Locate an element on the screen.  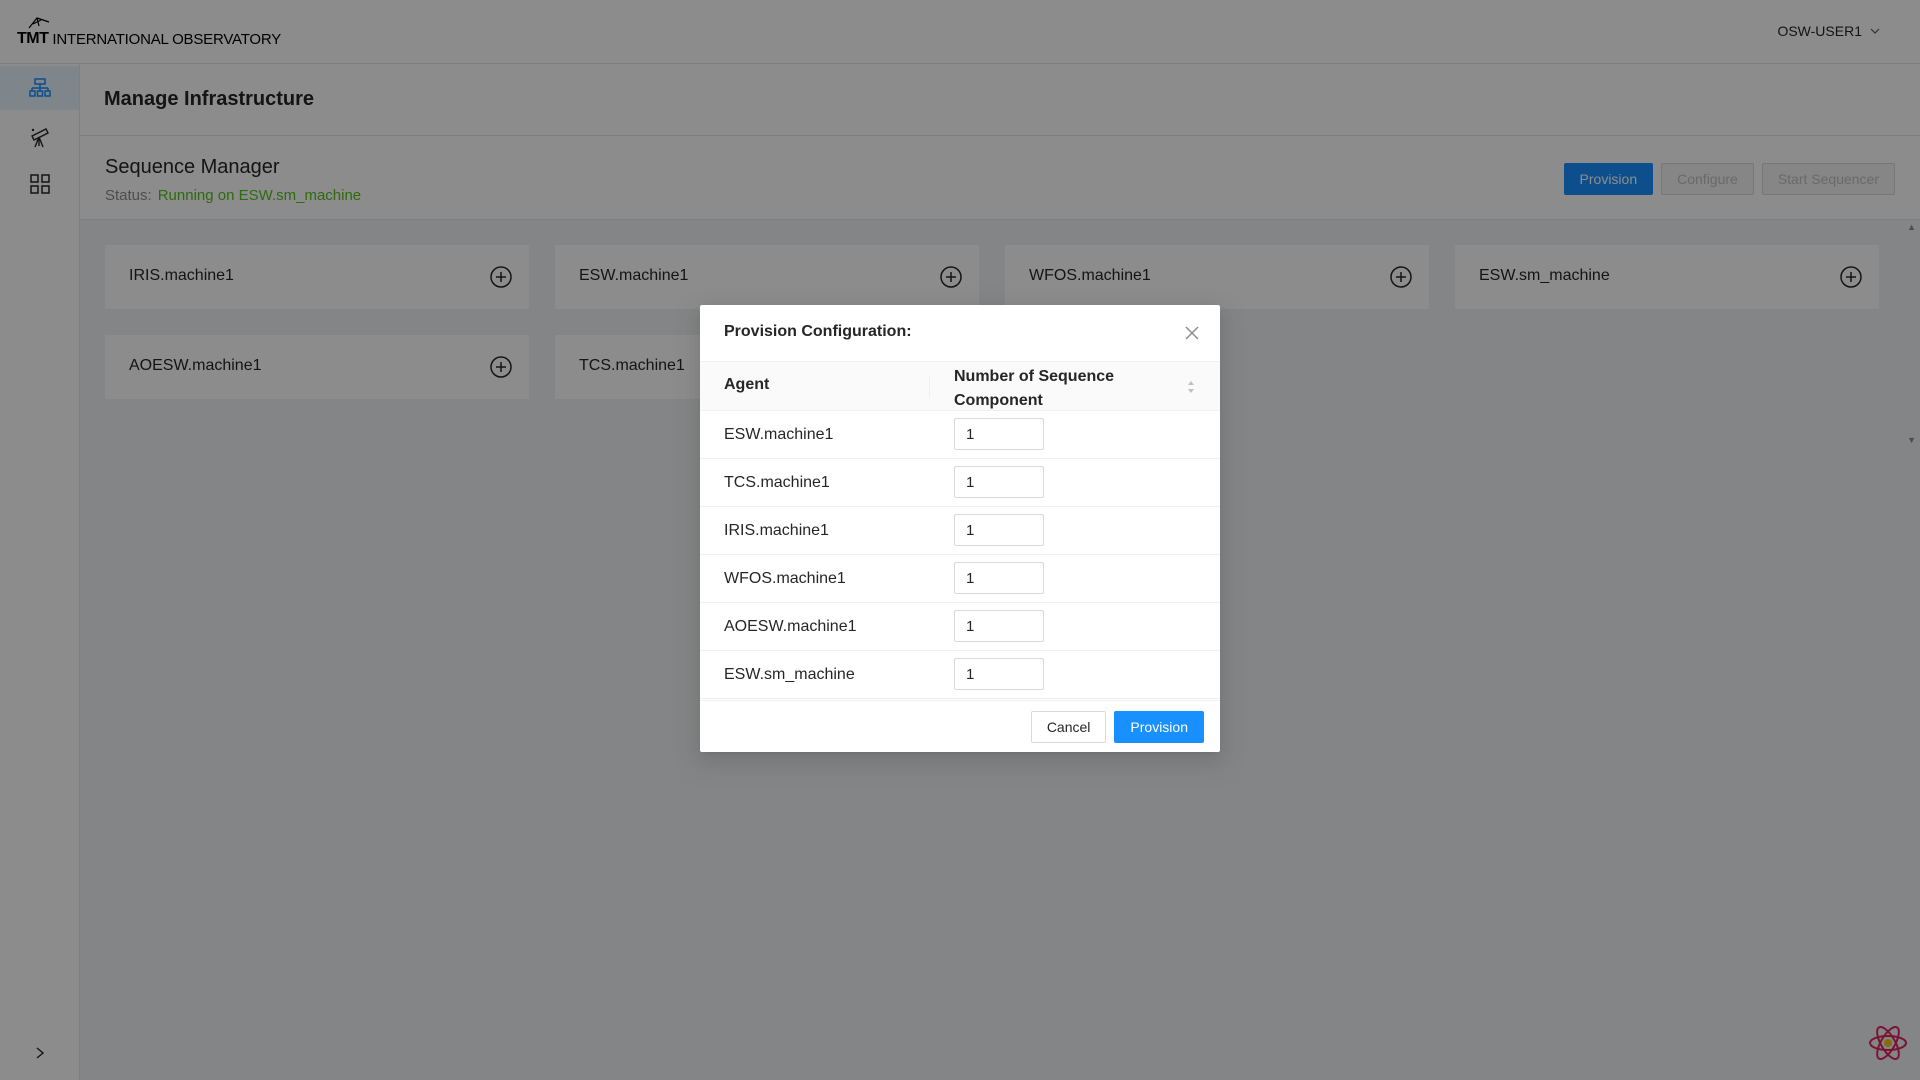
table-row: TCS.machine1 is located at coordinates (960, 483).